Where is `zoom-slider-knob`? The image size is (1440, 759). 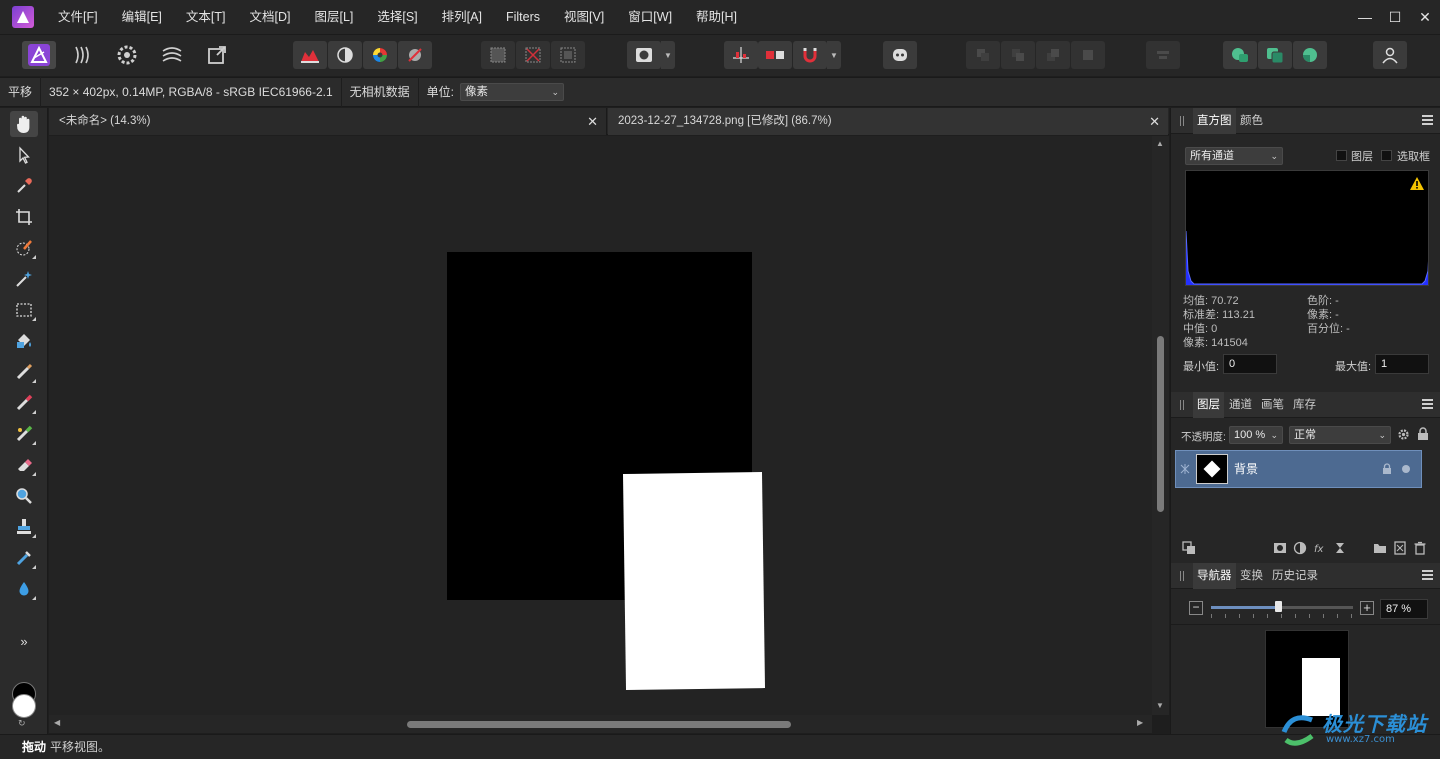
zoom-slider-knob is located at coordinates (1278, 606).